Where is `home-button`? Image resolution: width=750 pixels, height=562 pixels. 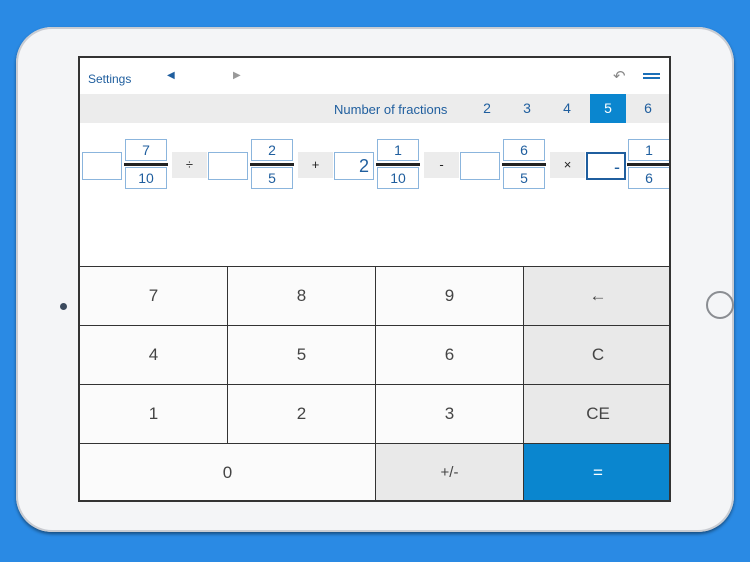 home-button is located at coordinates (720, 305).